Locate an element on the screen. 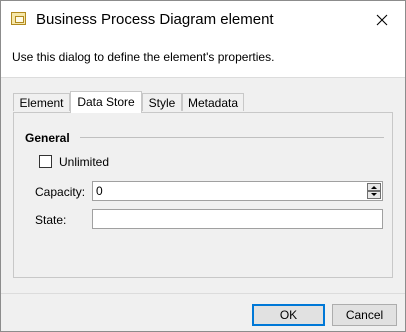  spin-down-button is located at coordinates (374, 195).